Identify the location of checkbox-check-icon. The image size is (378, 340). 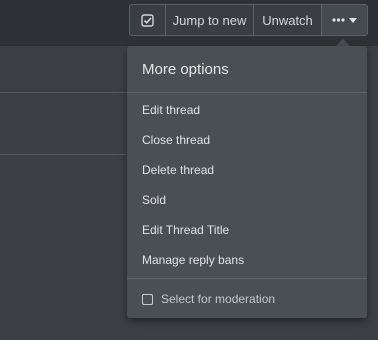
(147, 20).